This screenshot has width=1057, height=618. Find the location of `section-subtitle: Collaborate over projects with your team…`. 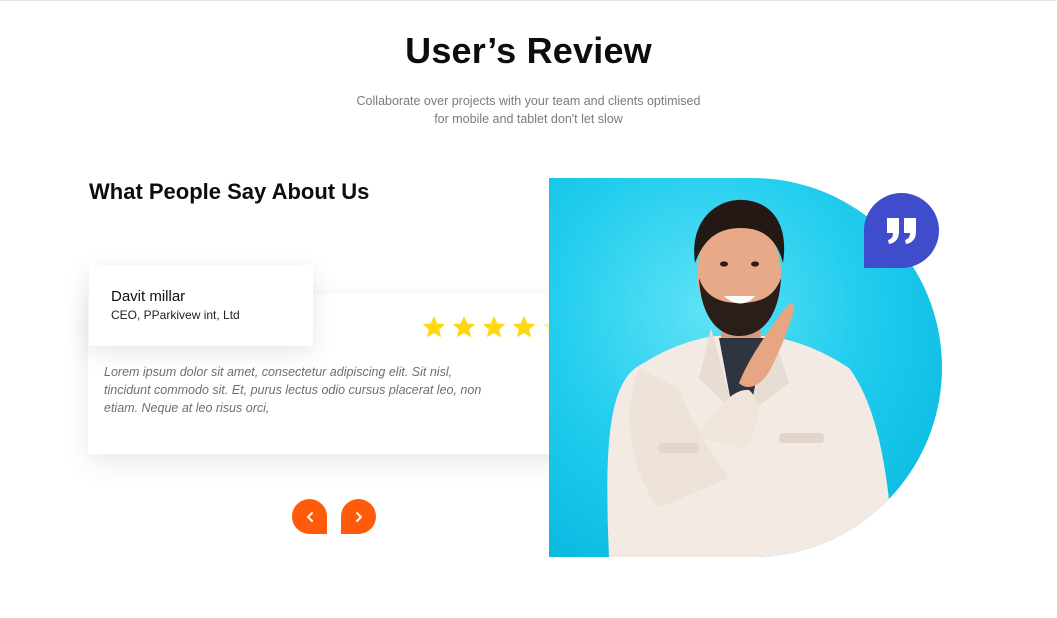

section-subtitle: Collaborate over projects with your team… is located at coordinates (528, 110).